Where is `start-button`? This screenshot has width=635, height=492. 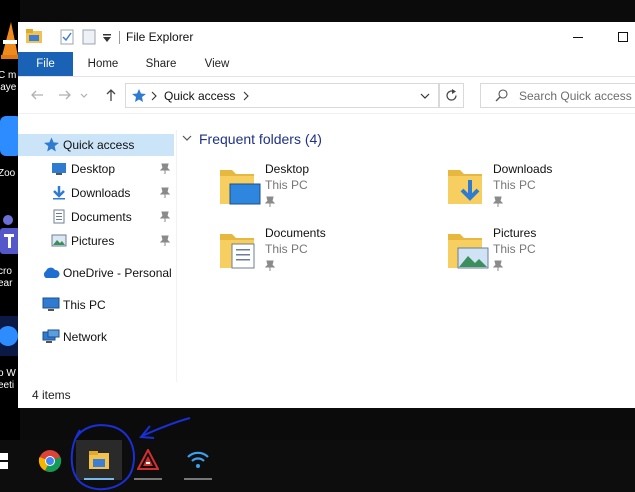
start-button is located at coordinates (7, 460).